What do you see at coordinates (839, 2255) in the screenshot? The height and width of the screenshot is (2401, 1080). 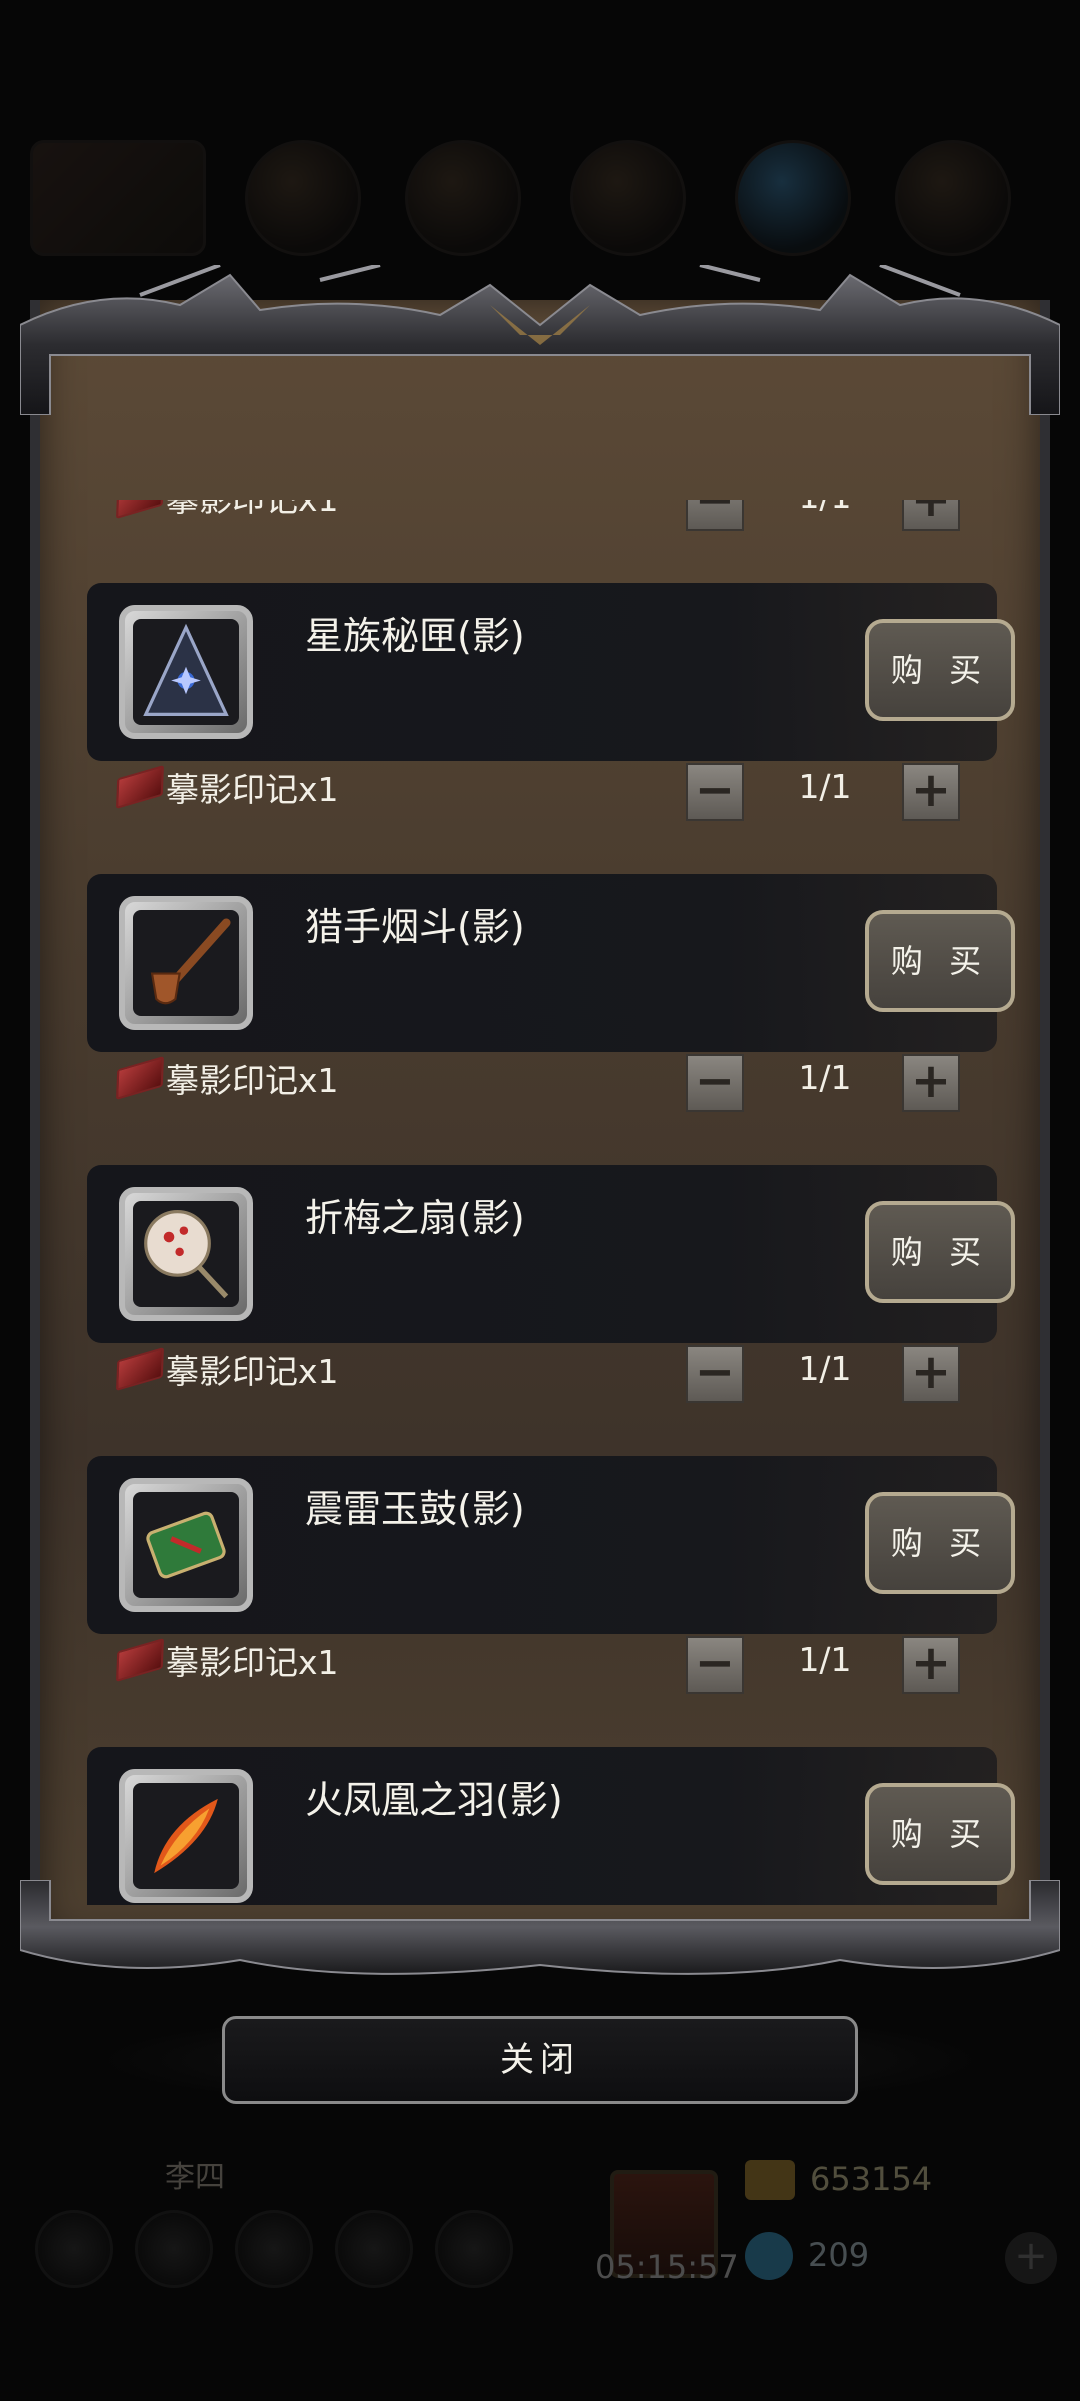 I see `gem-value: 209` at bounding box center [839, 2255].